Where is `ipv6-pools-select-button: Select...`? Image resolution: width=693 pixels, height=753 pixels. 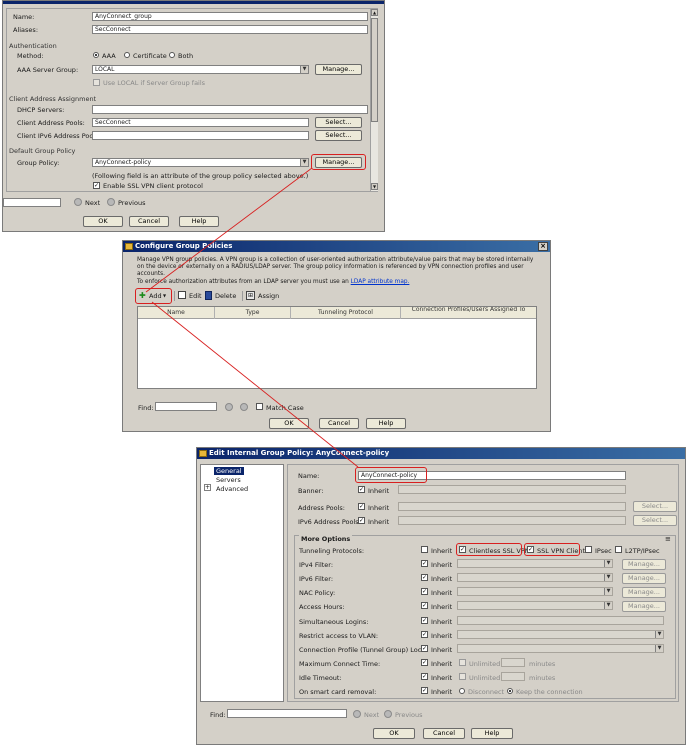 ipv6-pools-select-button: Select... is located at coordinates (655, 520).